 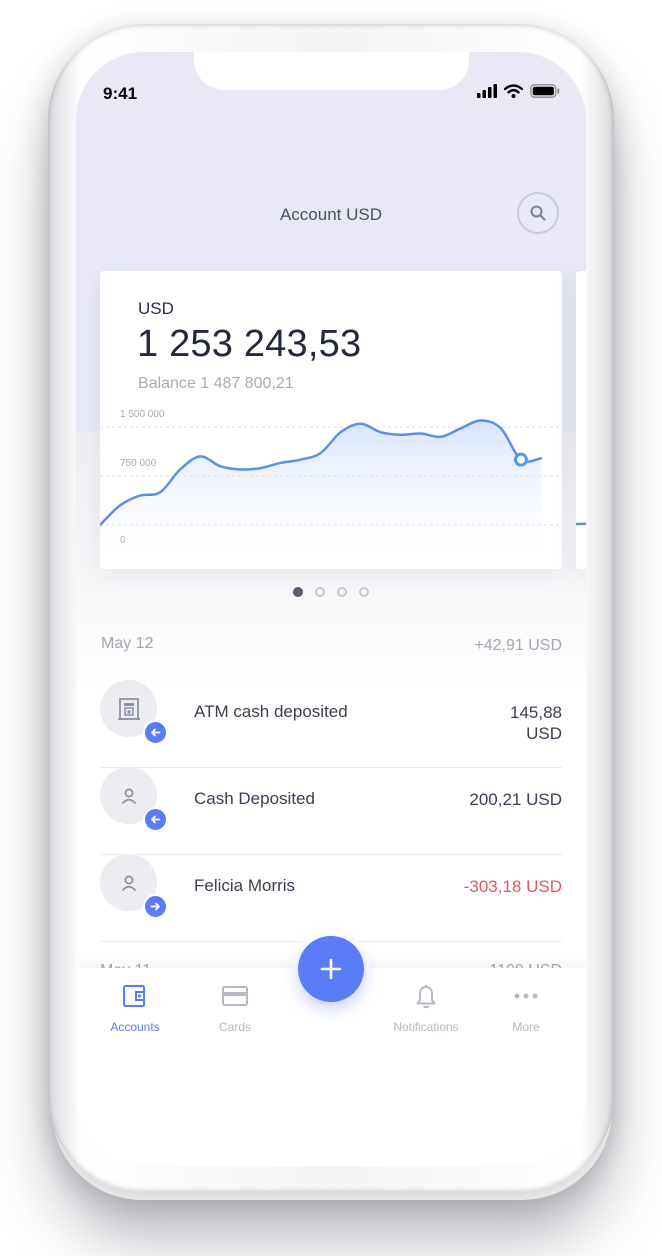 What do you see at coordinates (249, 344) in the screenshot?
I see `card-amount: 1 253 243,53` at bounding box center [249, 344].